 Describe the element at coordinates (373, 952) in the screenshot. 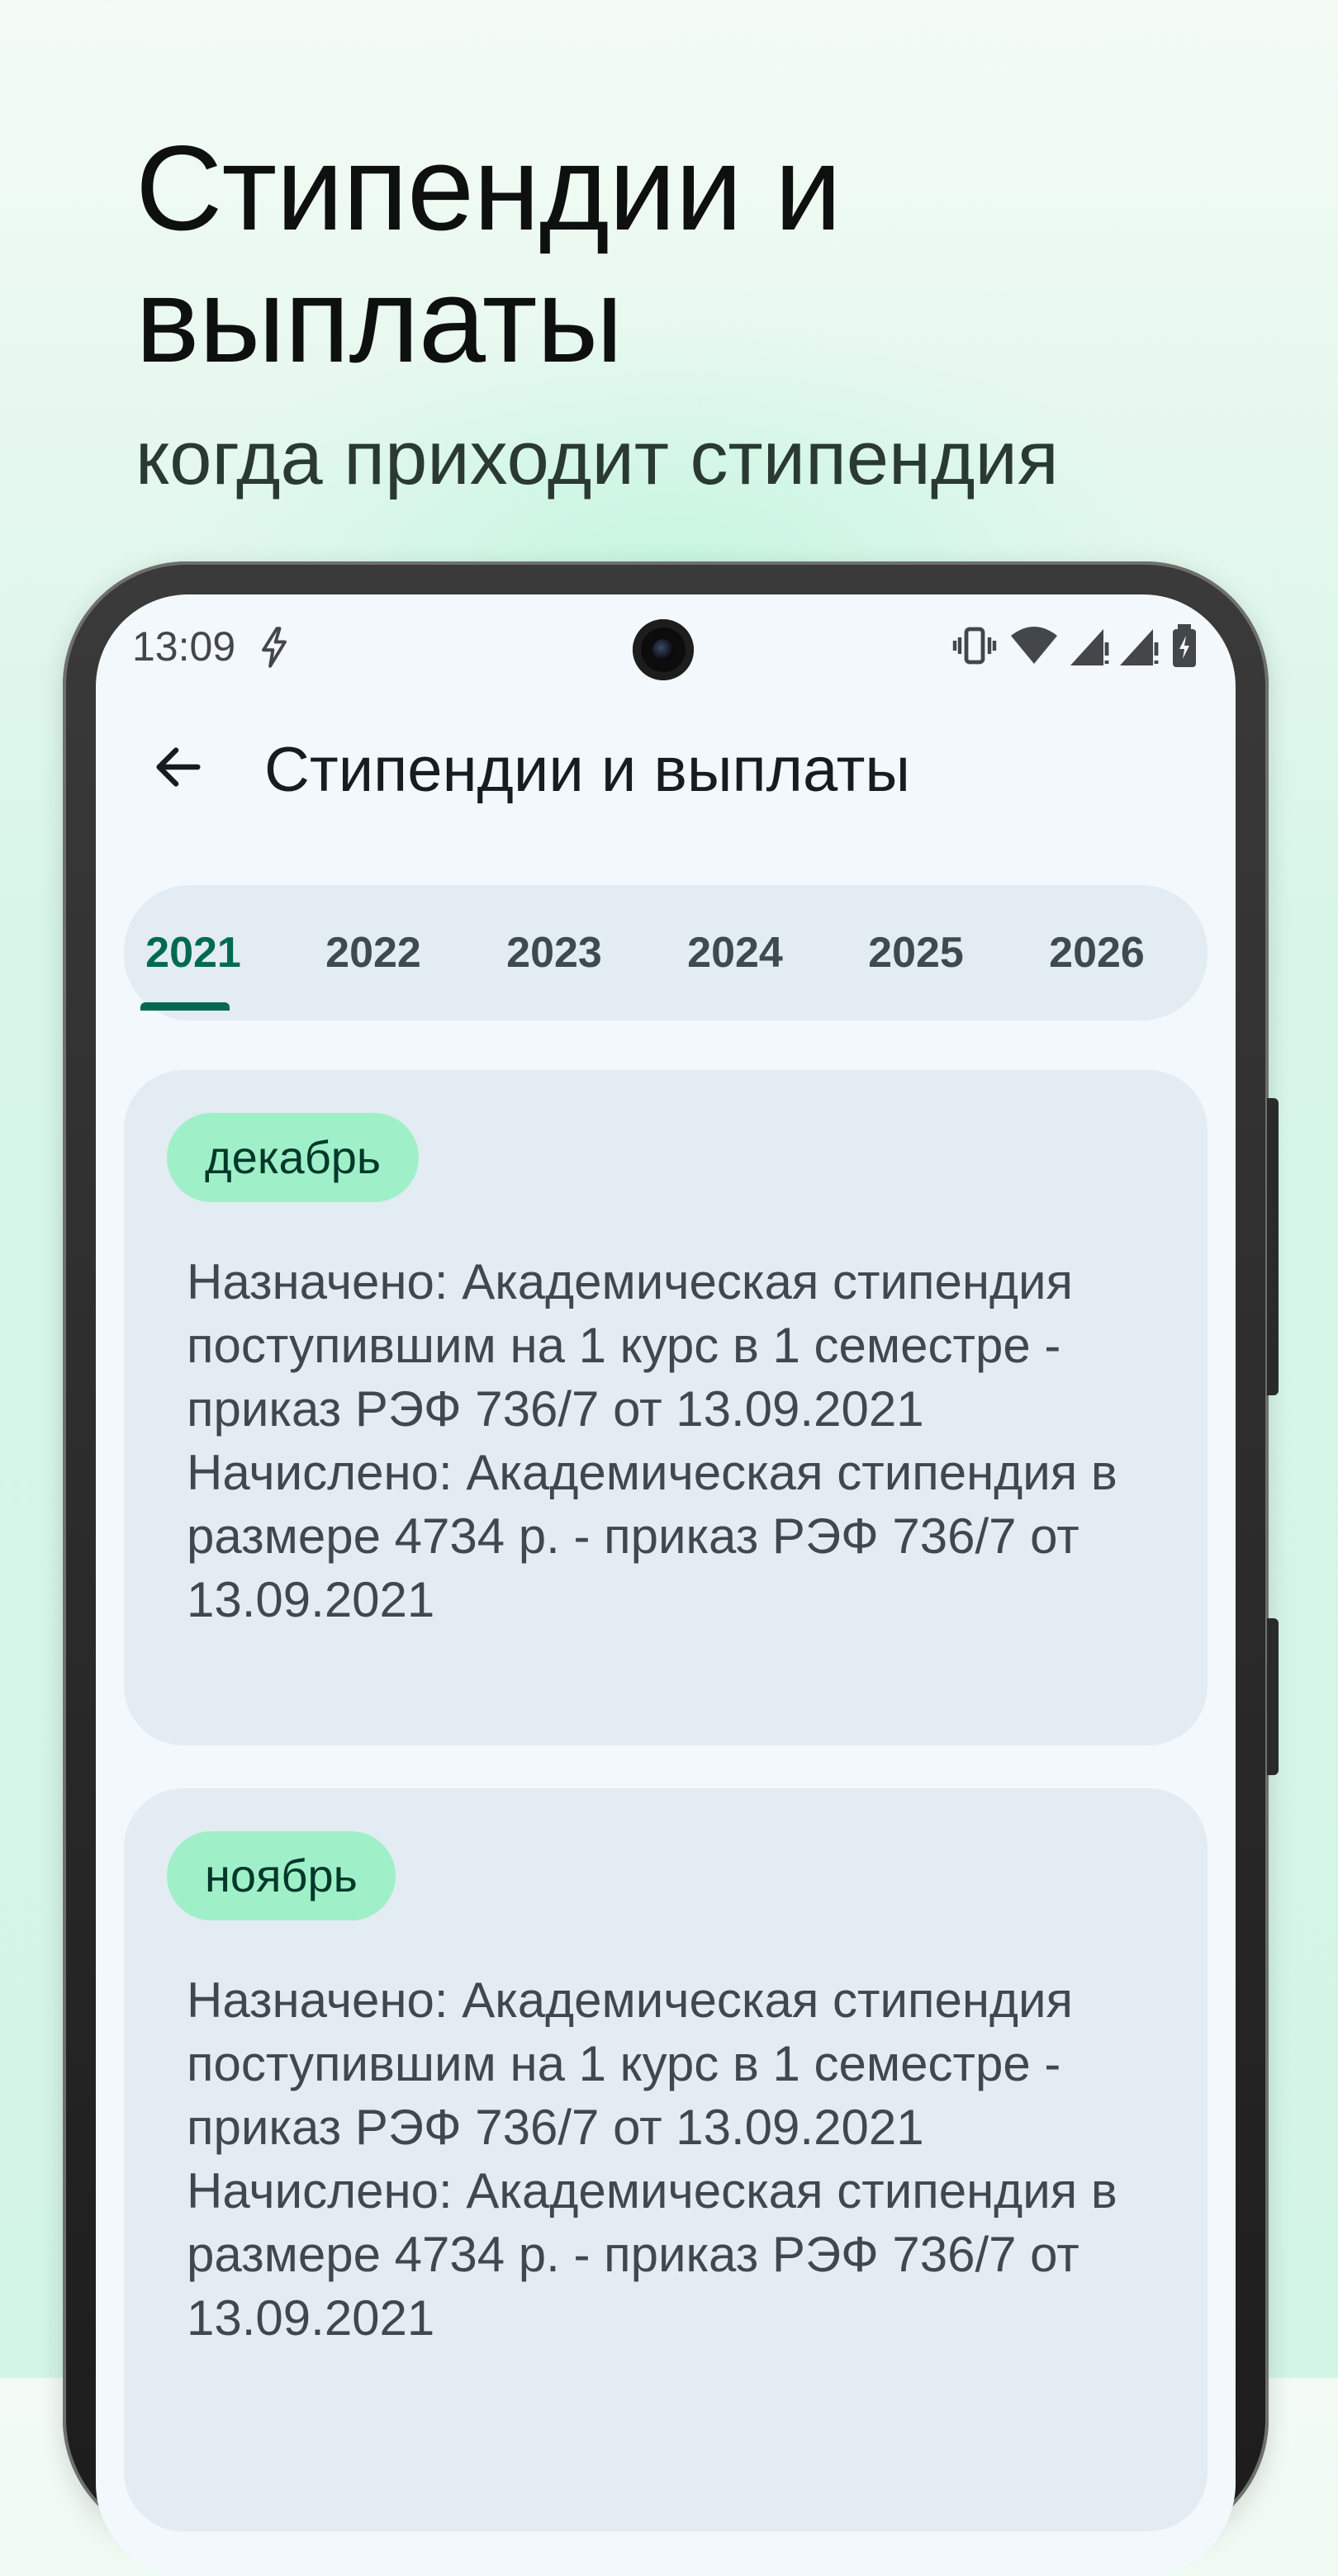

I see `tab-2022: 2022` at that location.